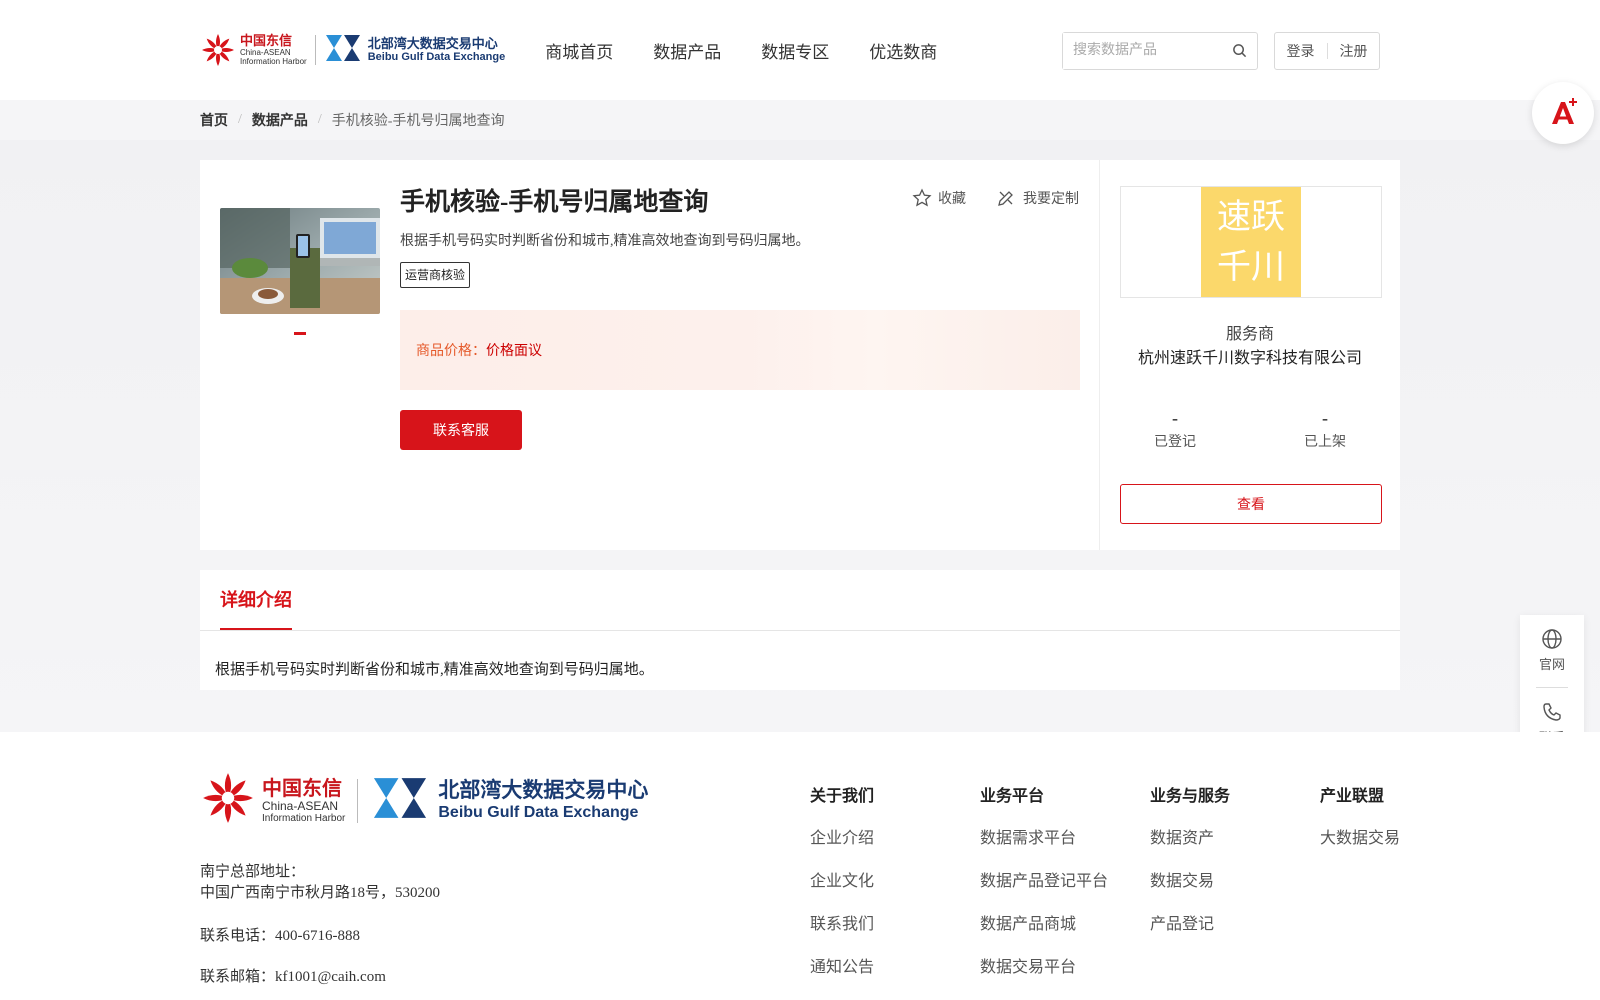 This screenshot has width=1600, height=1000. I want to click on provider-role: 服务商, so click(1249, 334).